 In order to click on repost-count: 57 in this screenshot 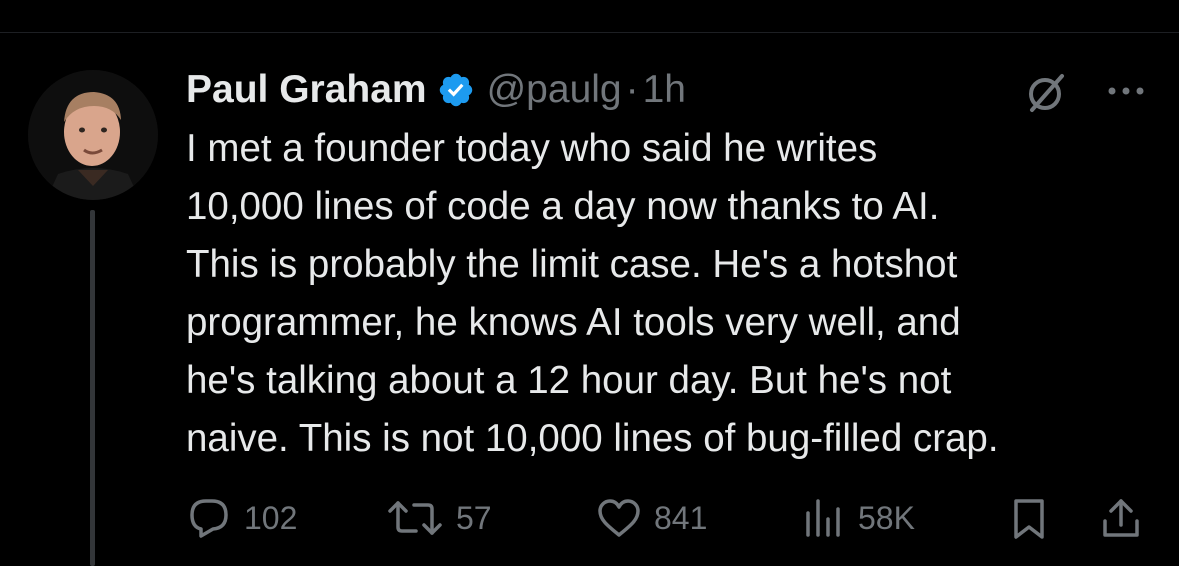, I will do `click(474, 517)`.